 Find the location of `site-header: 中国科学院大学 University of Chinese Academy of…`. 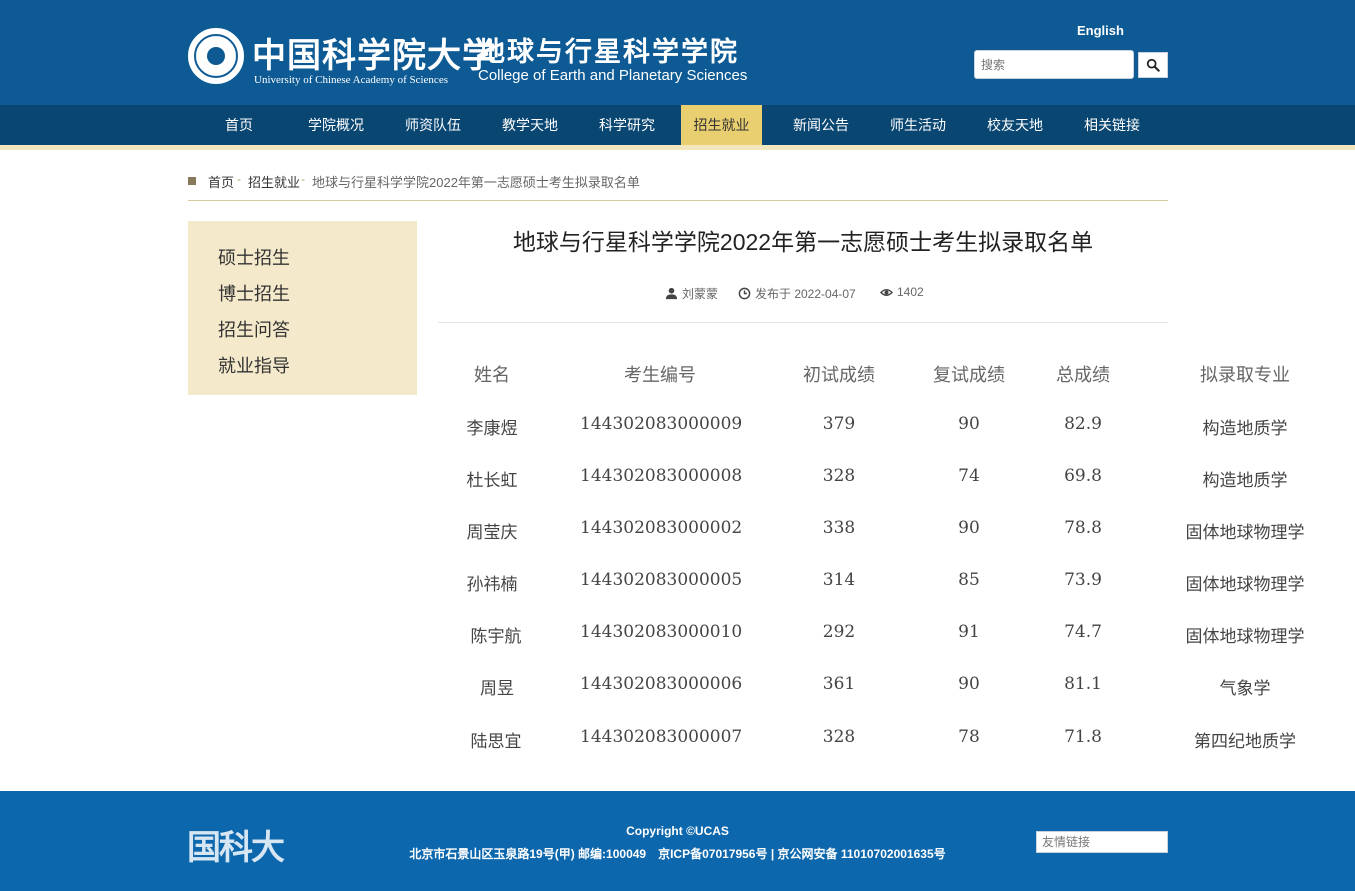

site-header: 中国科学院大学 University of Chinese Academy of… is located at coordinates (677, 52).